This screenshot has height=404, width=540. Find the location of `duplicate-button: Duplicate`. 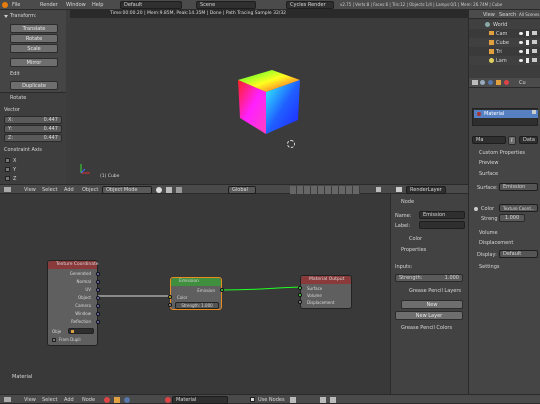

duplicate-button: Duplicate is located at coordinates (34, 85).